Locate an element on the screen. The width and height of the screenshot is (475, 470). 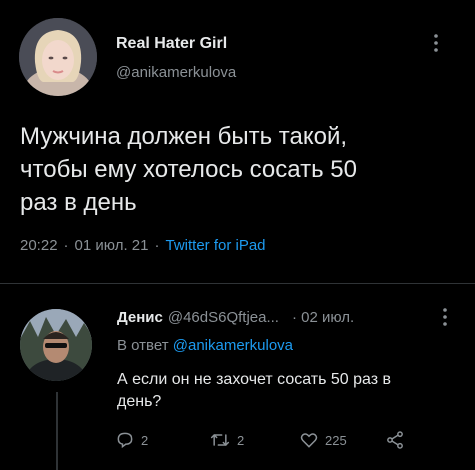
replying-to: В ответ @anikamerkulova is located at coordinates (205, 345).